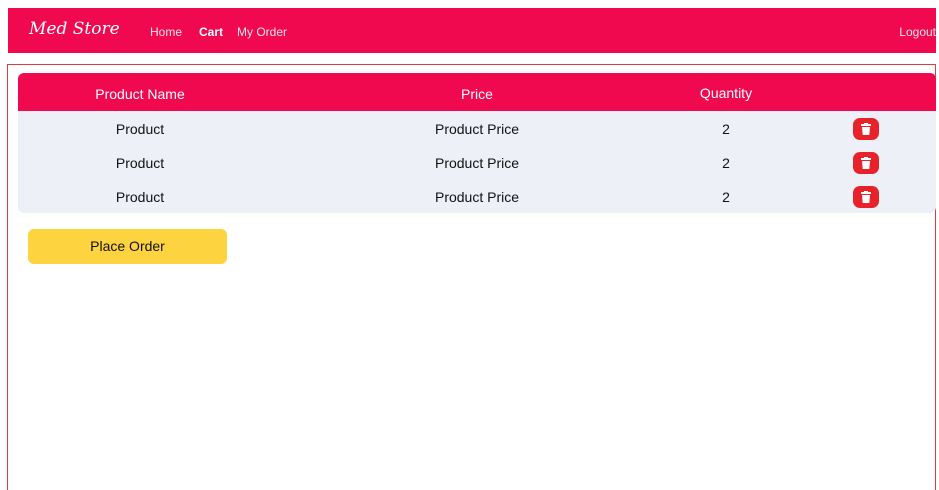 This screenshot has width=939, height=490. I want to click on navbar: Med Store Home Cart My Order Logout, so click(472, 30).